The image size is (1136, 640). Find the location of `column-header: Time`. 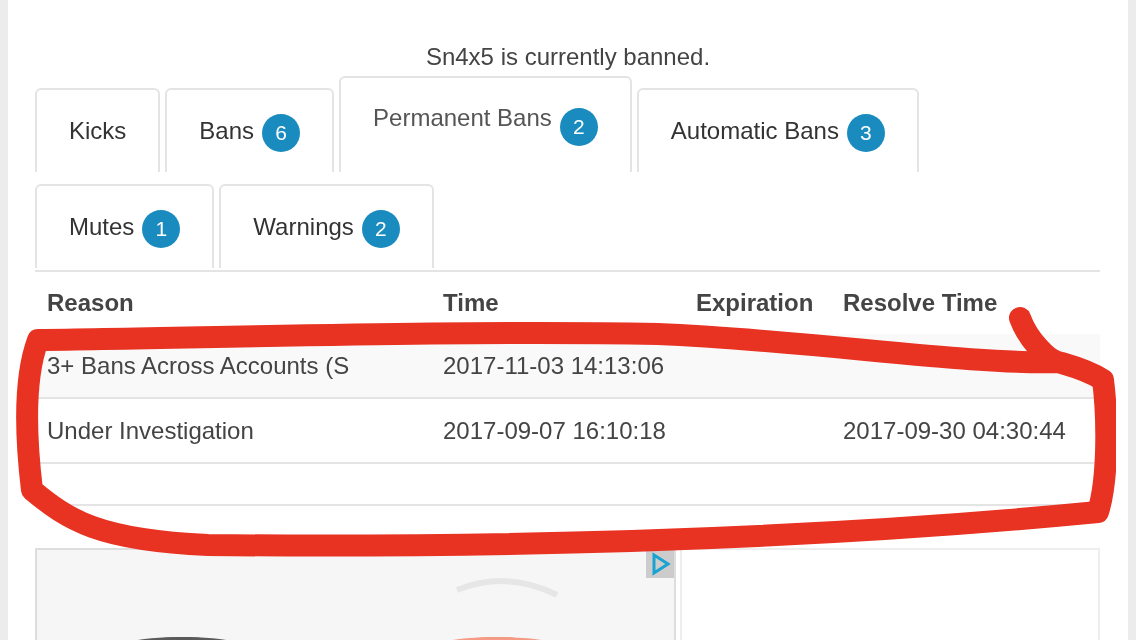

column-header: Time is located at coordinates (569, 303).